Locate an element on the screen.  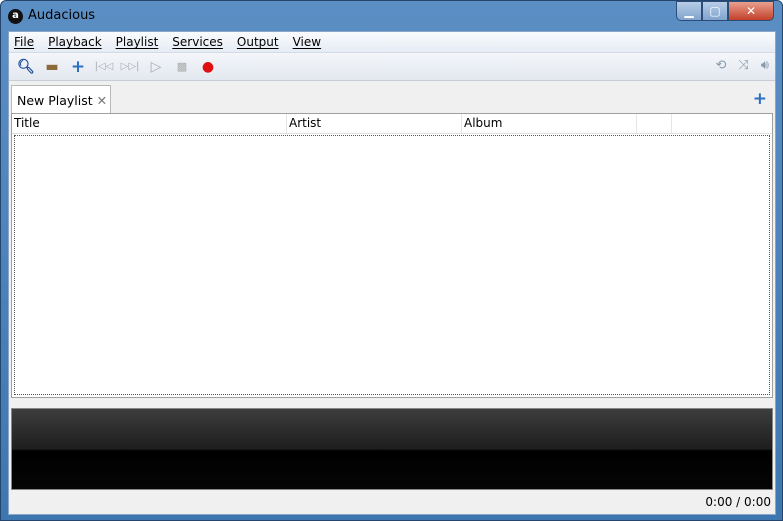
toolbar: 🔍︎ ▬ + |◁◁ ▷▷| ▷ ▩ ● ⟲ ⤨ 🔊︎ is located at coordinates (392, 67).